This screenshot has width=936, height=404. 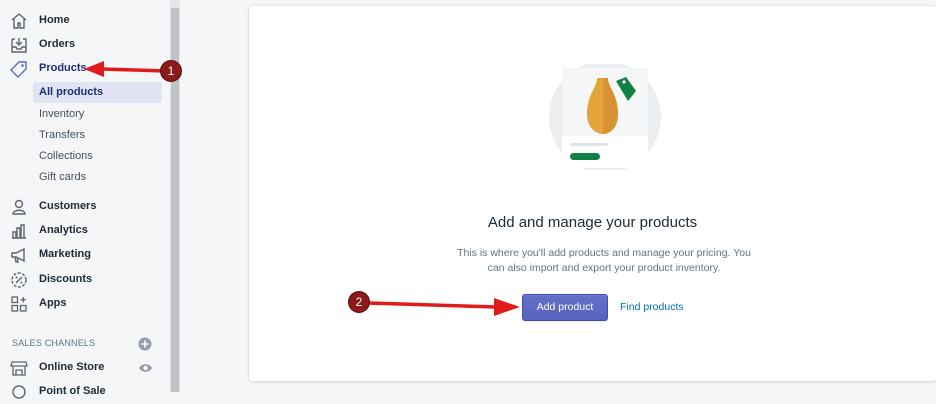 What do you see at coordinates (359, 302) in the screenshot?
I see `annotation-badge-2: 2` at bounding box center [359, 302].